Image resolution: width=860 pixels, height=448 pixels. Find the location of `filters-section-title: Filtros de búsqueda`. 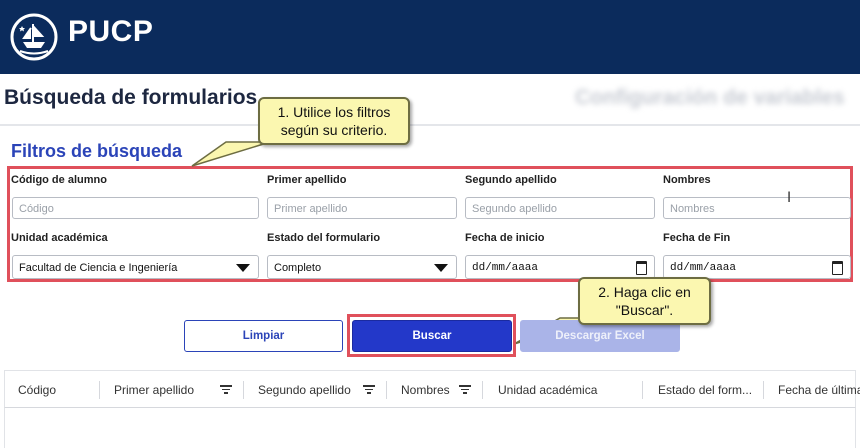

filters-section-title: Filtros de búsqueda is located at coordinates (97, 151).